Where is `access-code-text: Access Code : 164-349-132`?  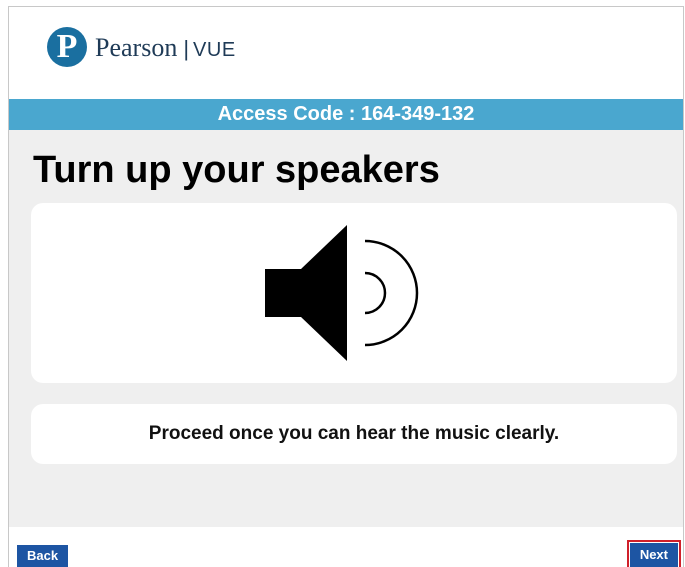
access-code-text: Access Code : 164-349-132 is located at coordinates (346, 114).